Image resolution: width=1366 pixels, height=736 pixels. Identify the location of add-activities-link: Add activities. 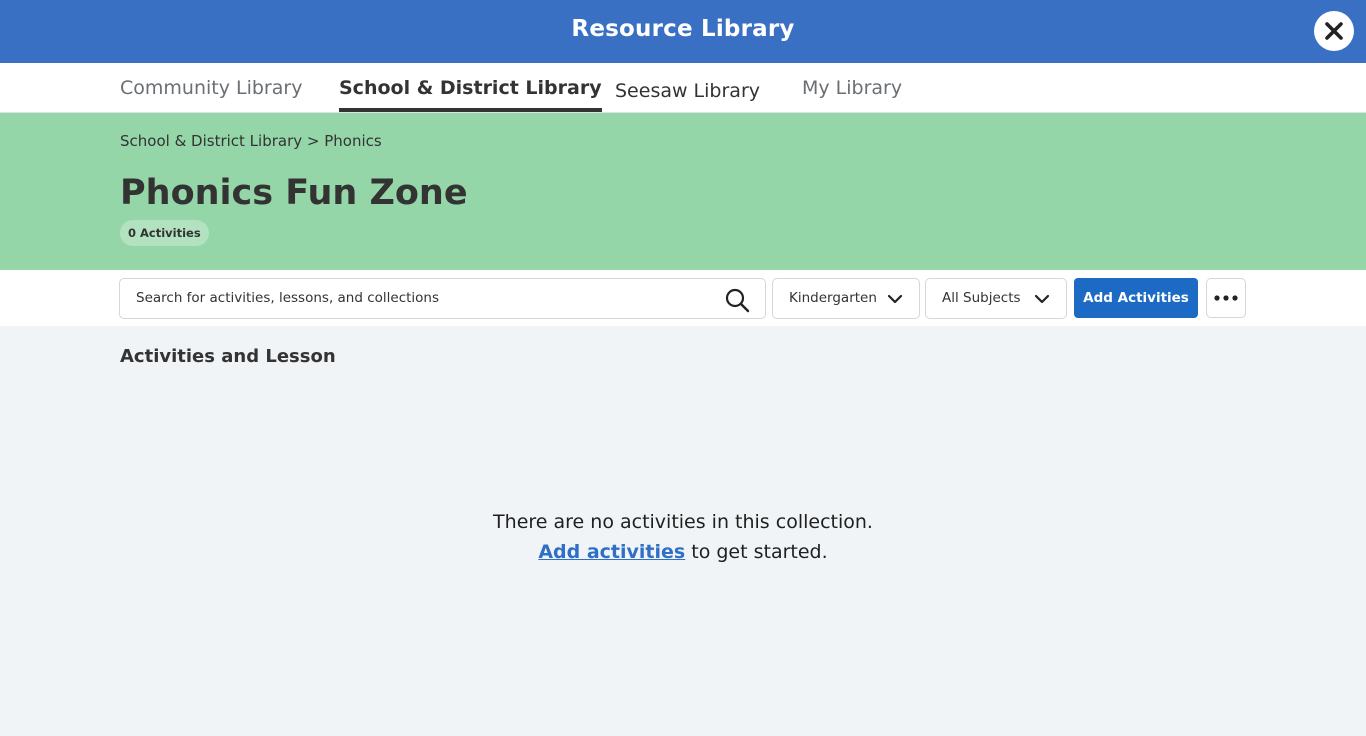
(611, 552).